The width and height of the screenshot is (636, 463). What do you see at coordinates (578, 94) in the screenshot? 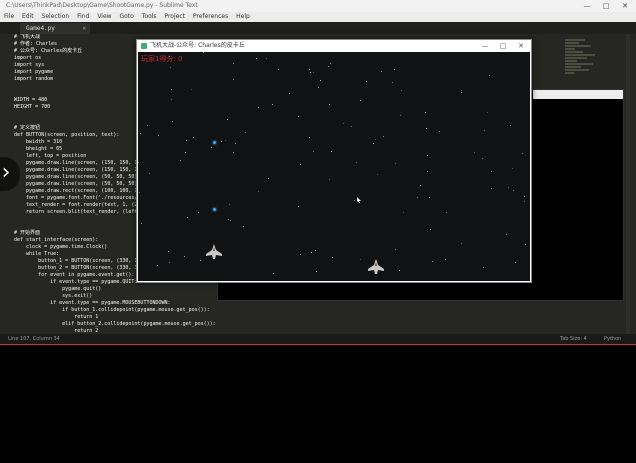
I see `background-window-title-bar` at bounding box center [578, 94].